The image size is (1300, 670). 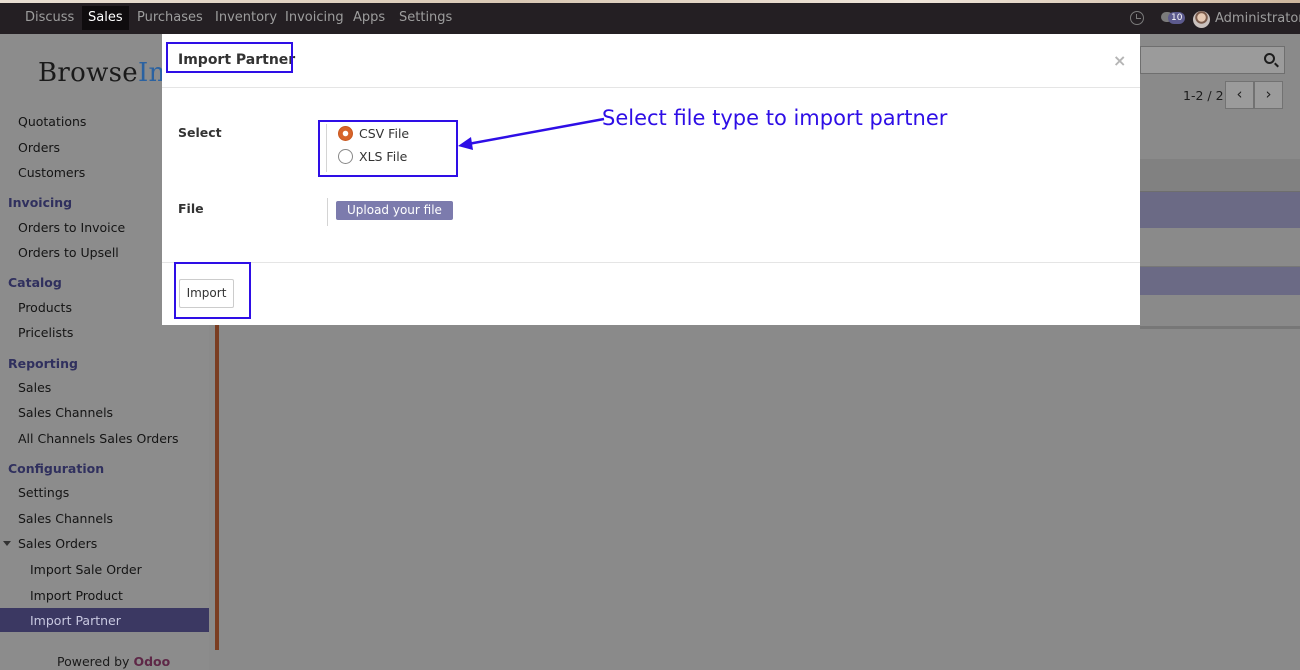 I want to click on annotation-text: Select file type to import partner, so click(x=775, y=118).